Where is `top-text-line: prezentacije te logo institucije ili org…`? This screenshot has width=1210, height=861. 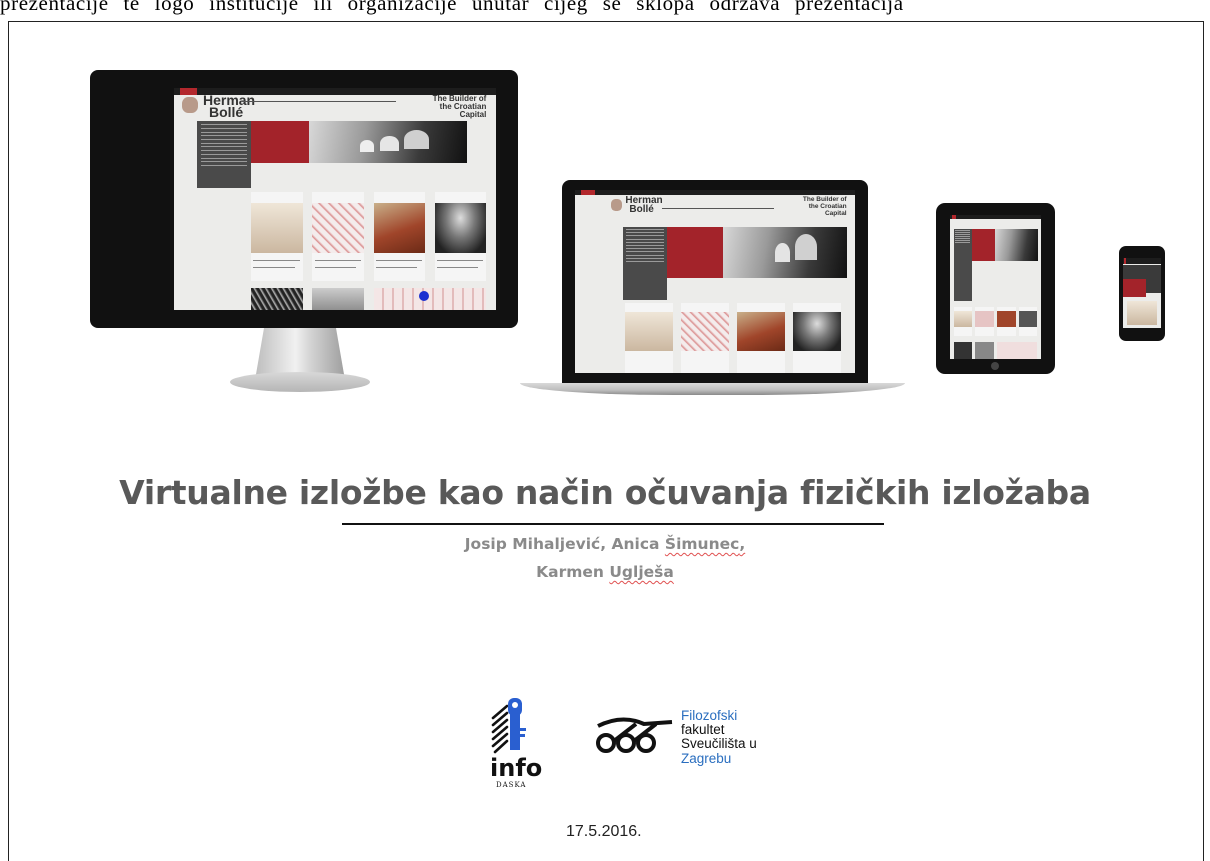 top-text-line: prezentacije te logo institucije ili org… is located at coordinates (452, 7).